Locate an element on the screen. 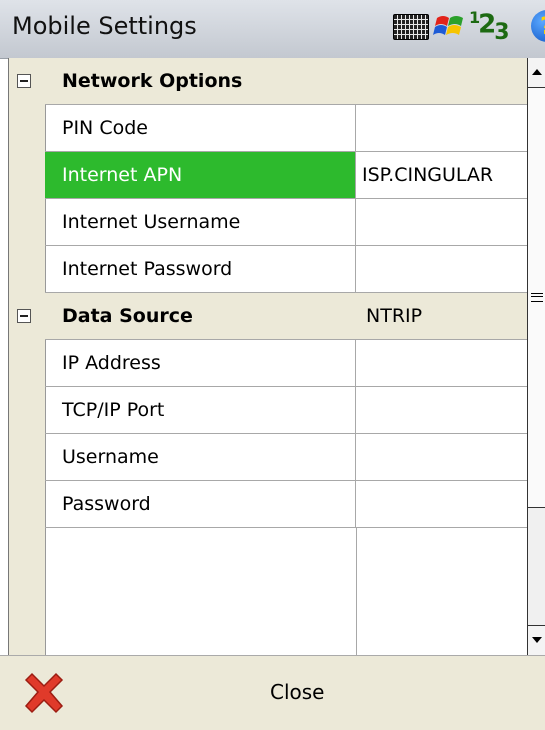 The width and height of the screenshot is (545, 730). help-icon: ? is located at coordinates (538, 26).